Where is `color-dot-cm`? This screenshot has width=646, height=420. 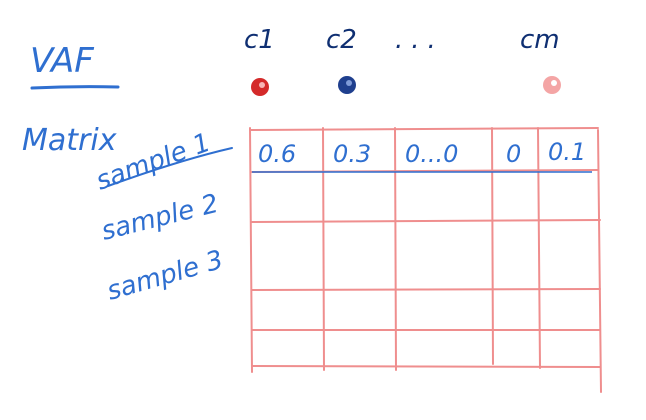 color-dot-cm is located at coordinates (552, 85).